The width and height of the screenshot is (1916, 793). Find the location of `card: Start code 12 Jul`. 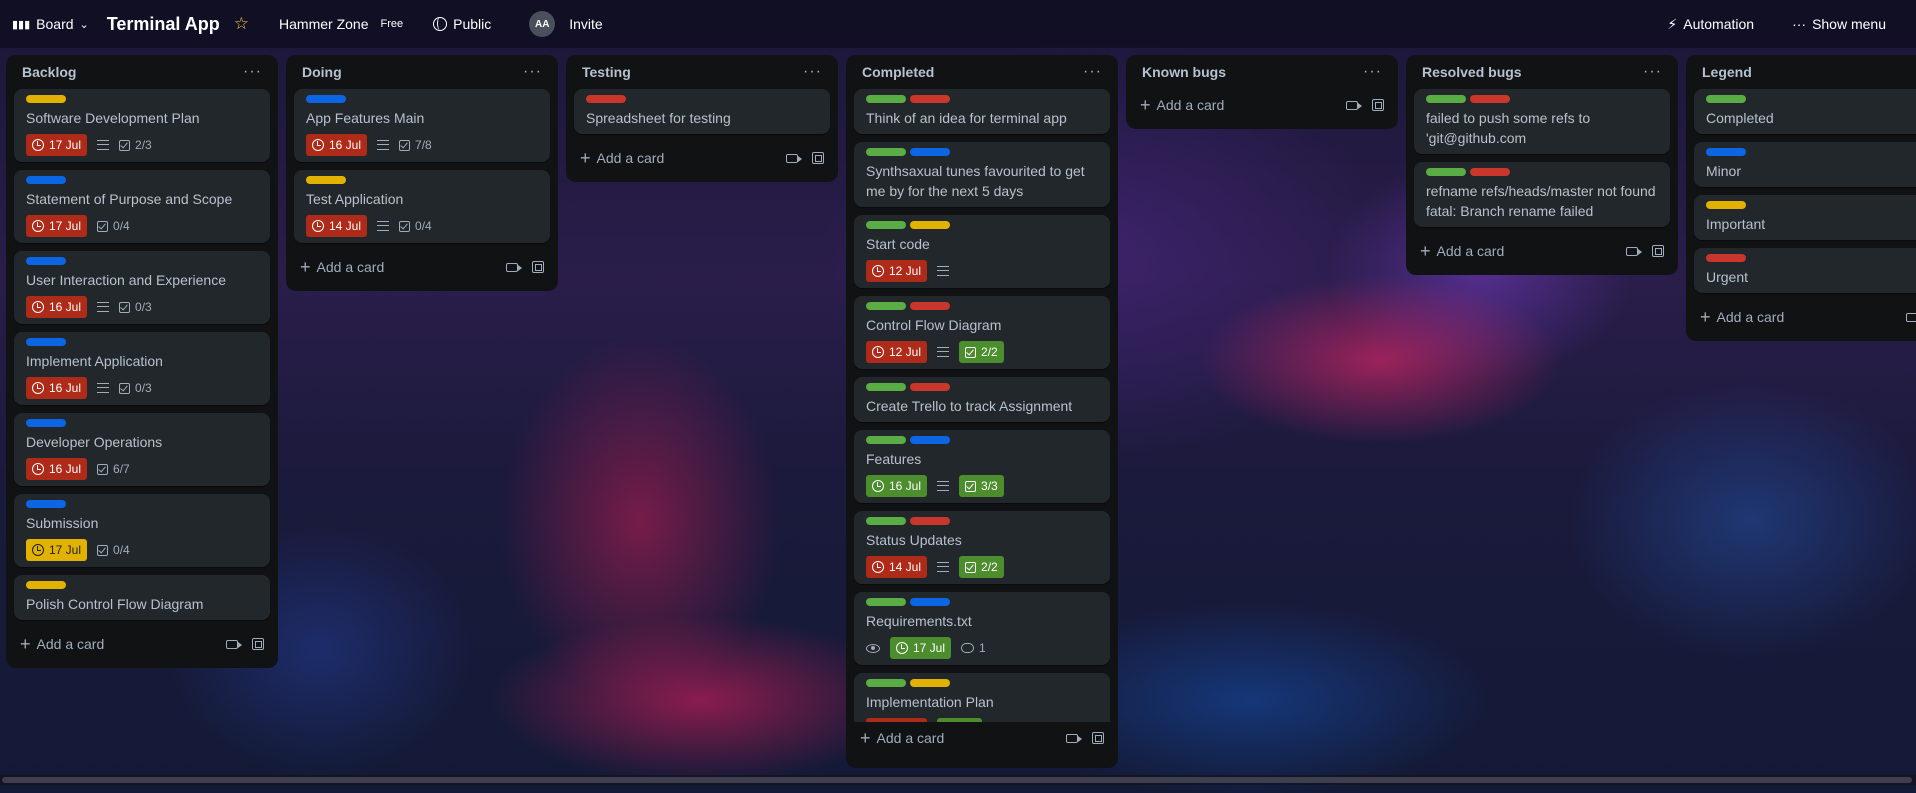

card: Start code 12 Jul is located at coordinates (982, 251).